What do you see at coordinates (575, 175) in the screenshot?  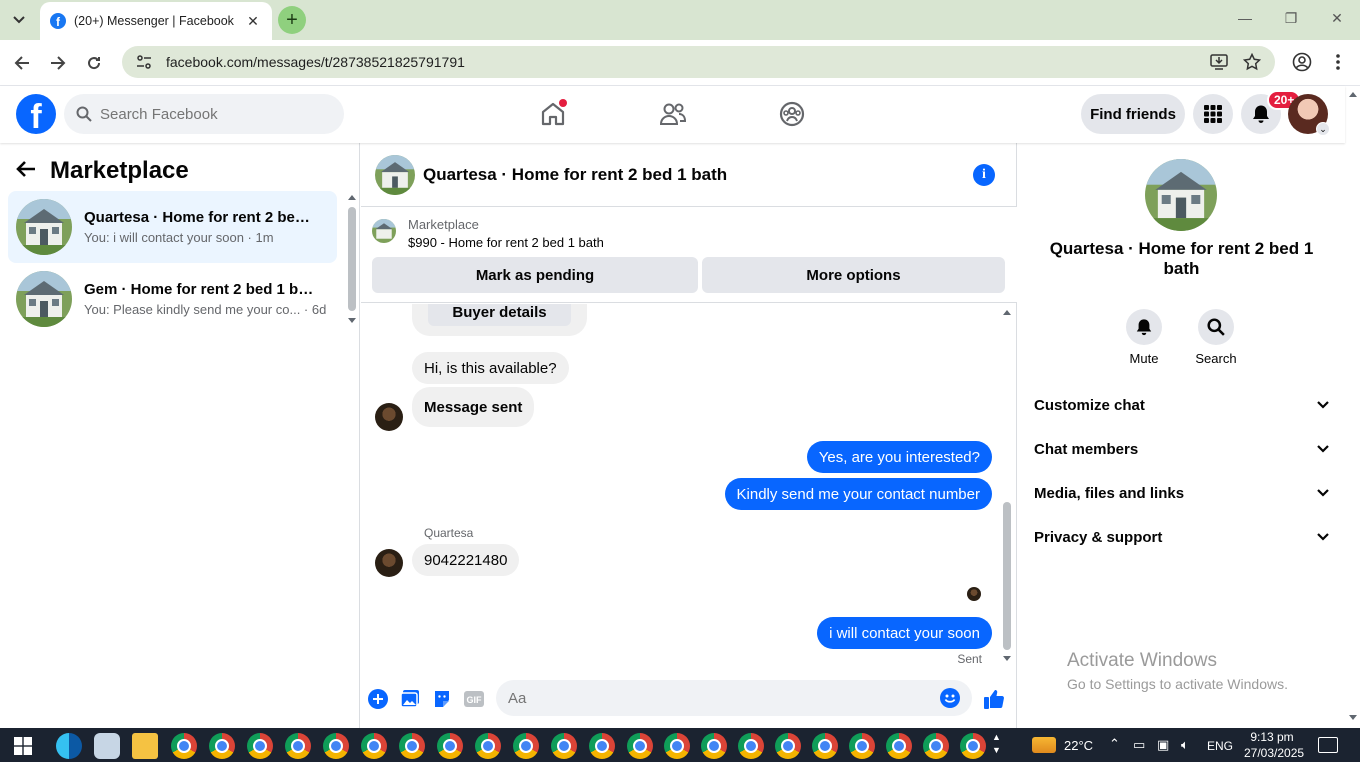 I see `chat-title: Quartesa · Home for rent 2 bed 1 bath` at bounding box center [575, 175].